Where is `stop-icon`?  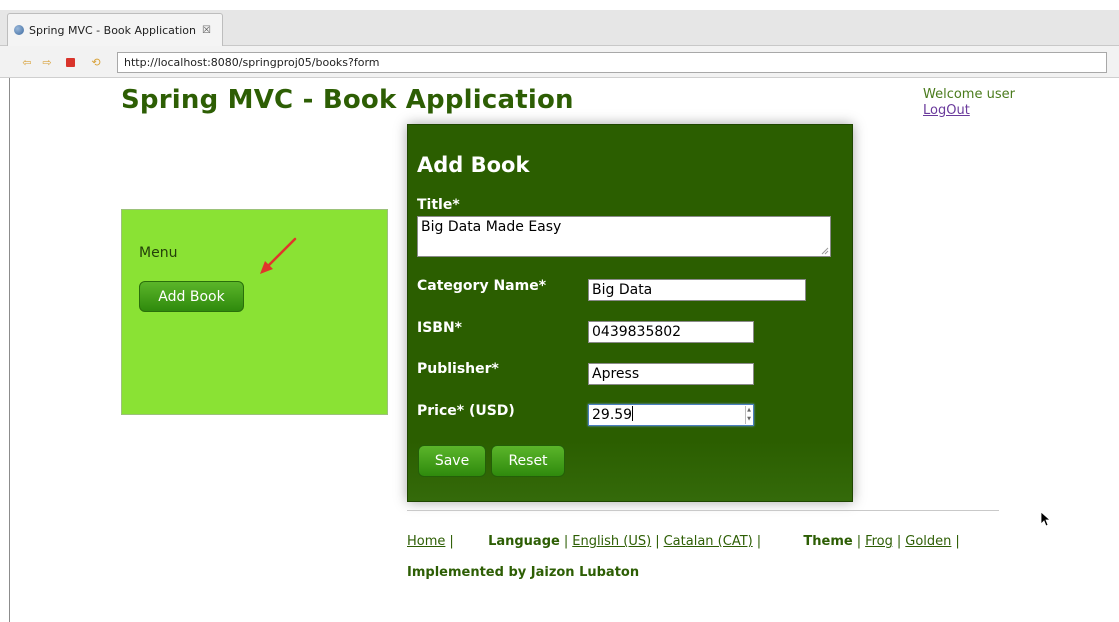 stop-icon is located at coordinates (70, 62).